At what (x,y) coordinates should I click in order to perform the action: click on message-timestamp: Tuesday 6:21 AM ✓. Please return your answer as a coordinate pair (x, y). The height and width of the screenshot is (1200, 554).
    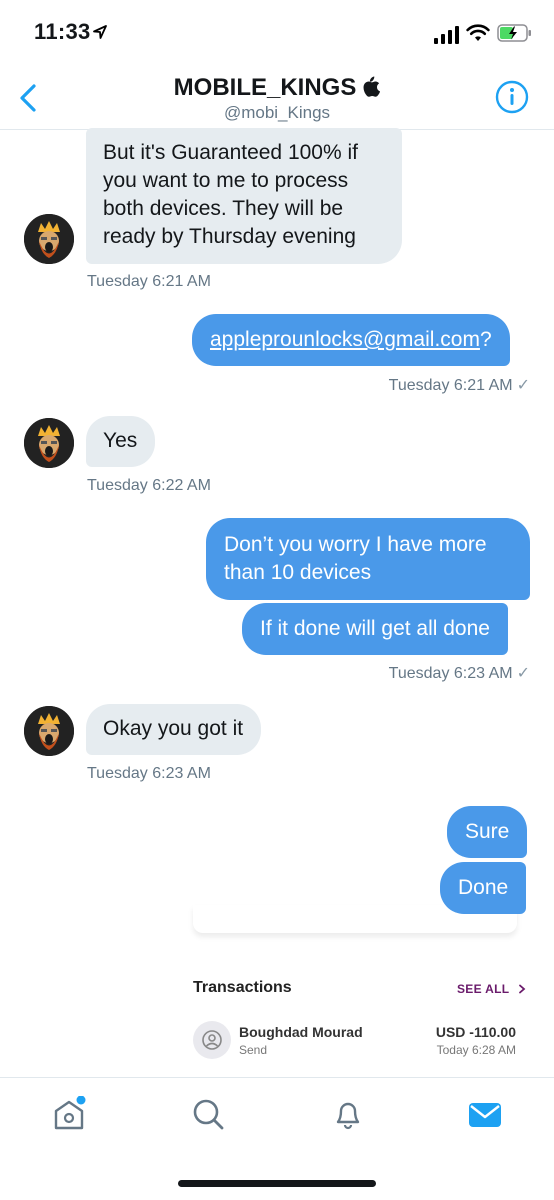
    Looking at the image, I should click on (459, 385).